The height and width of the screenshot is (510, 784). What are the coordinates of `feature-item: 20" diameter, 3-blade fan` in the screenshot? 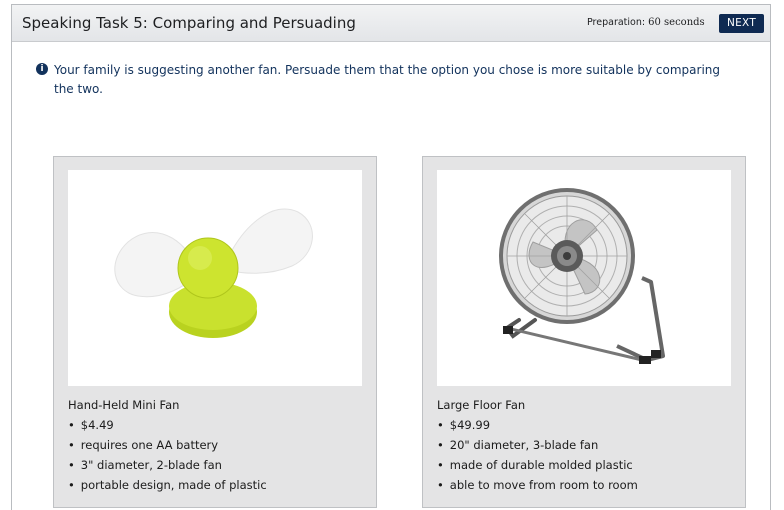 It's located at (587, 445).